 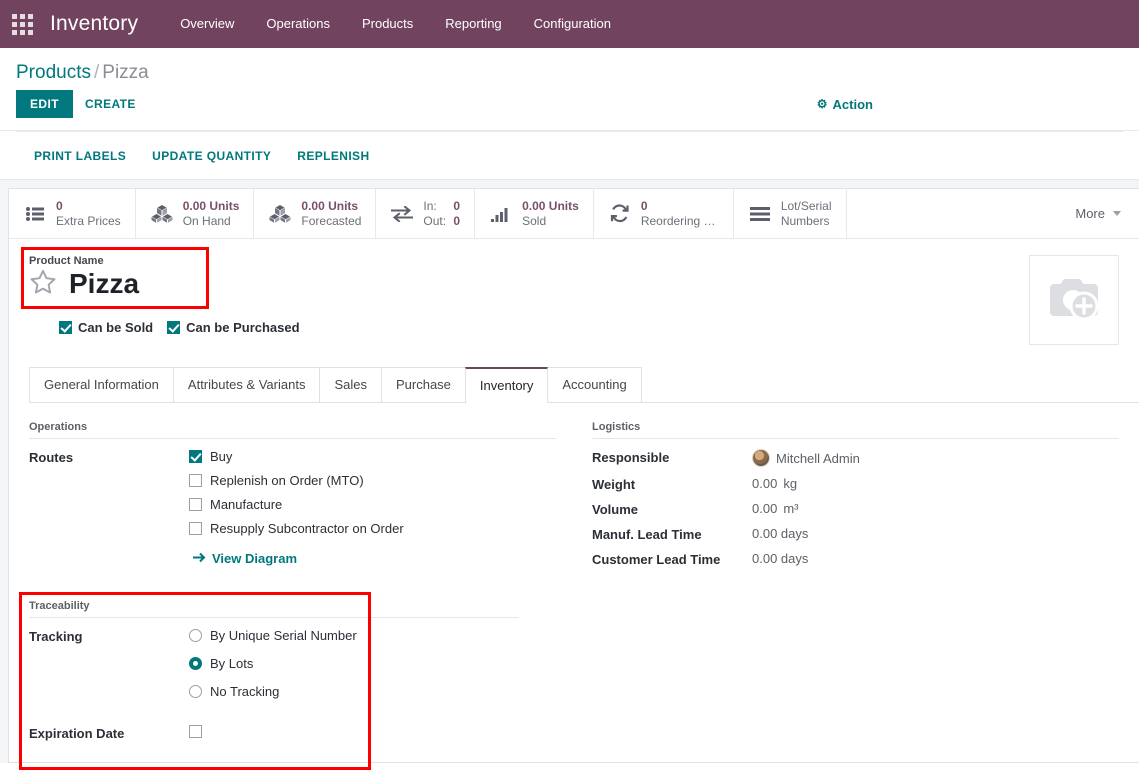 I want to click on stat-button-on-hand: 0.00 Units On Hand, so click(x=195, y=213).